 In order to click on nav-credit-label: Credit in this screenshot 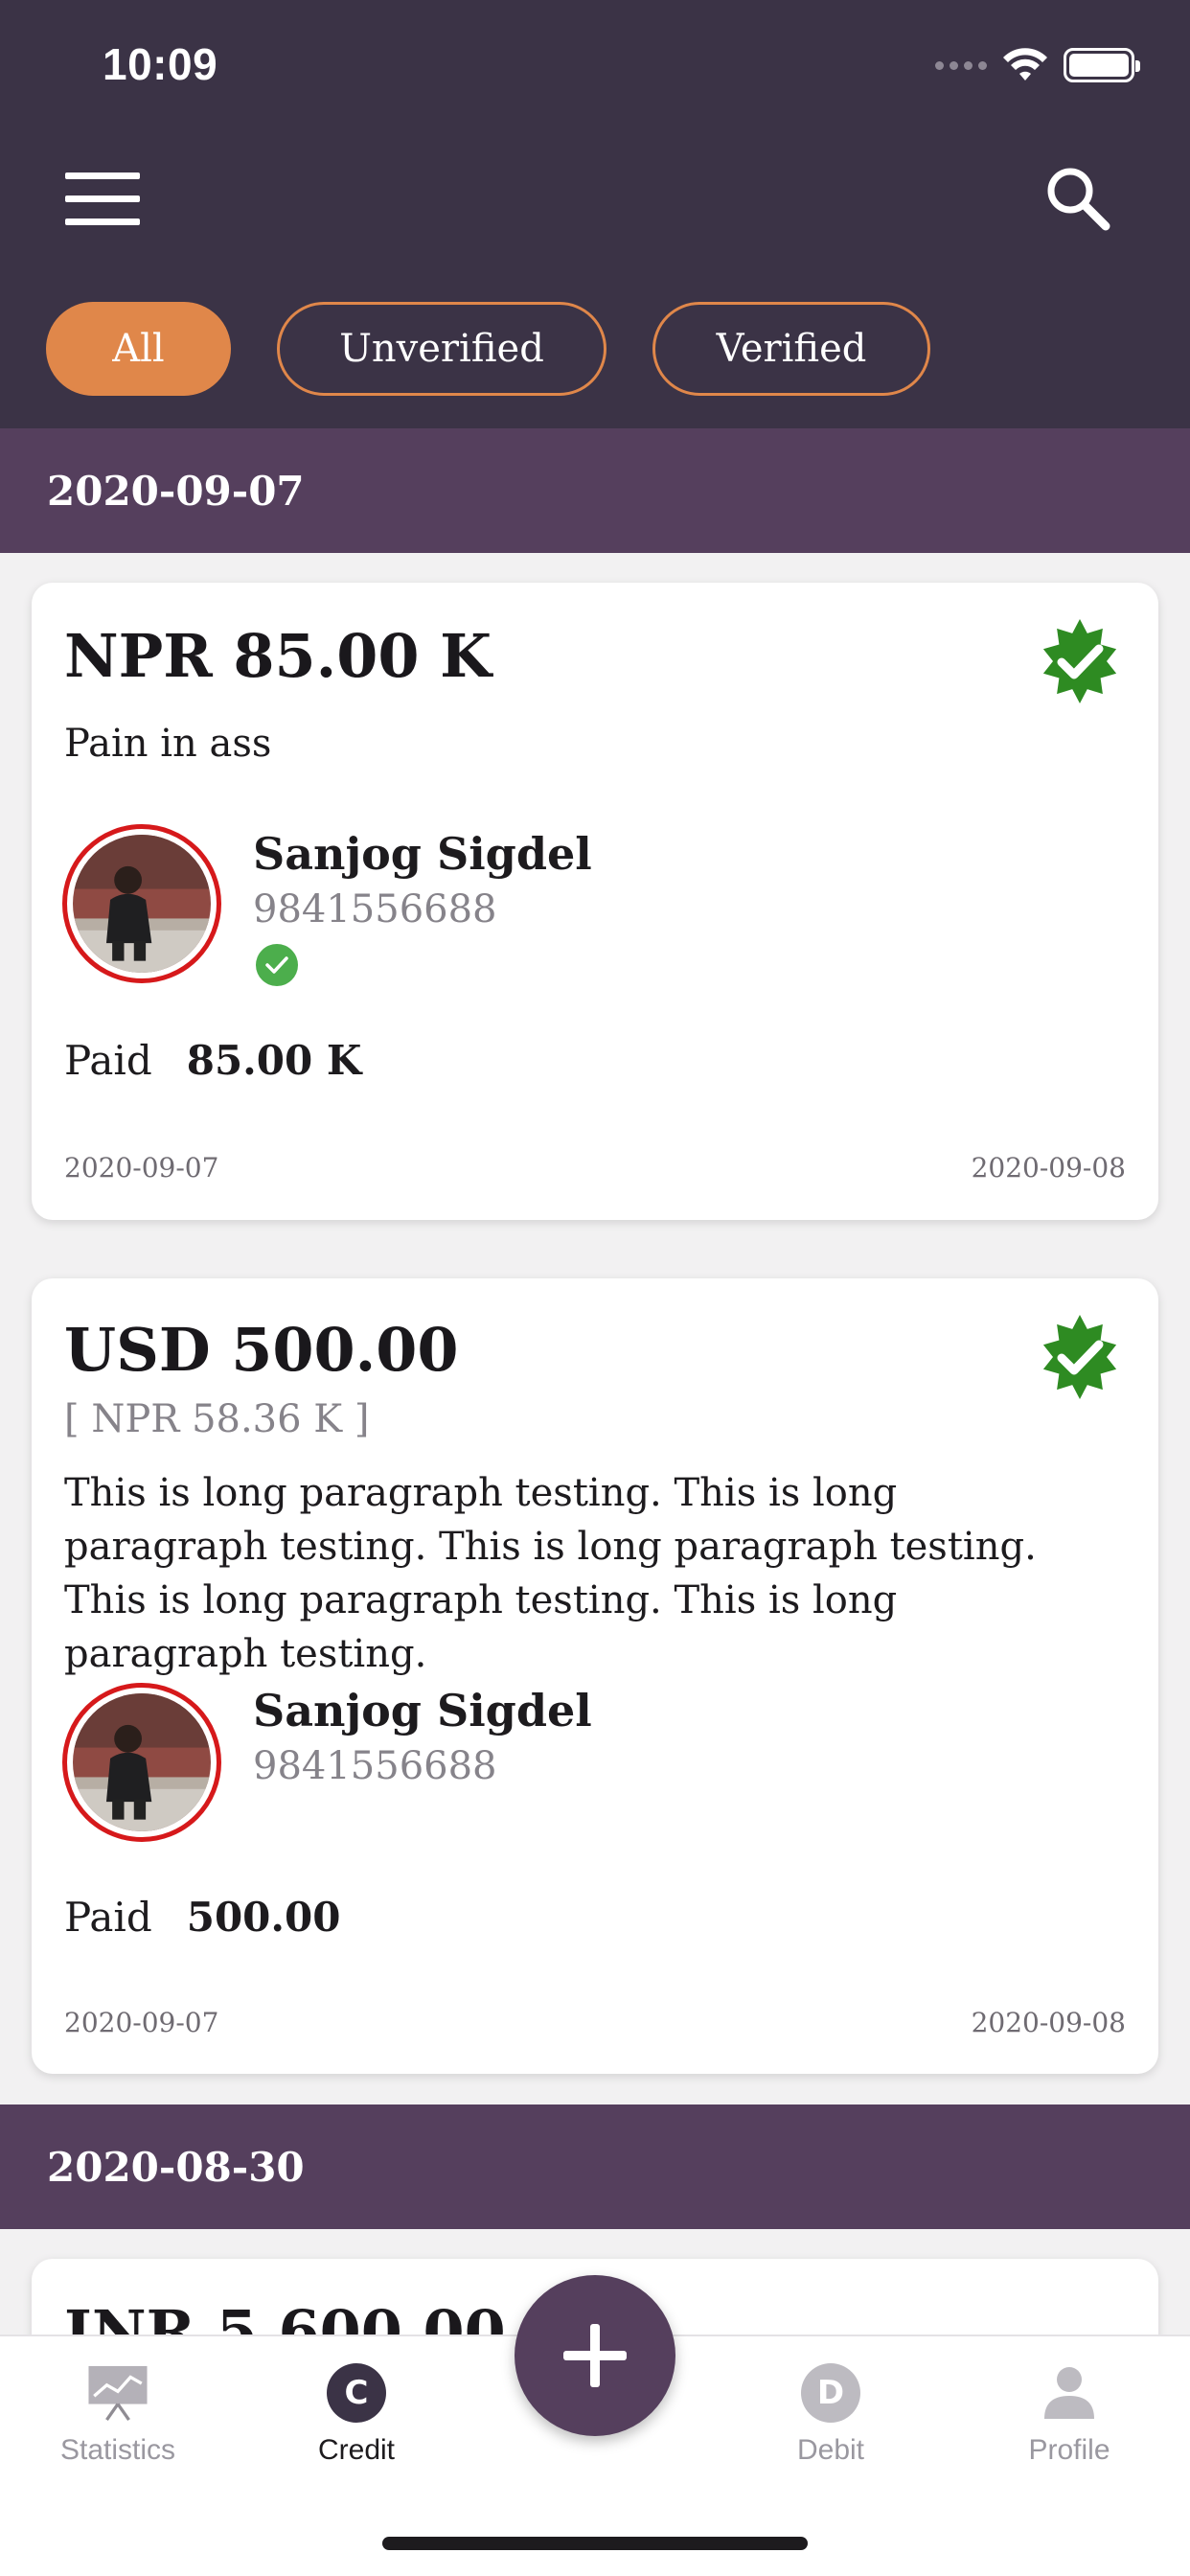, I will do `click(357, 2450)`.